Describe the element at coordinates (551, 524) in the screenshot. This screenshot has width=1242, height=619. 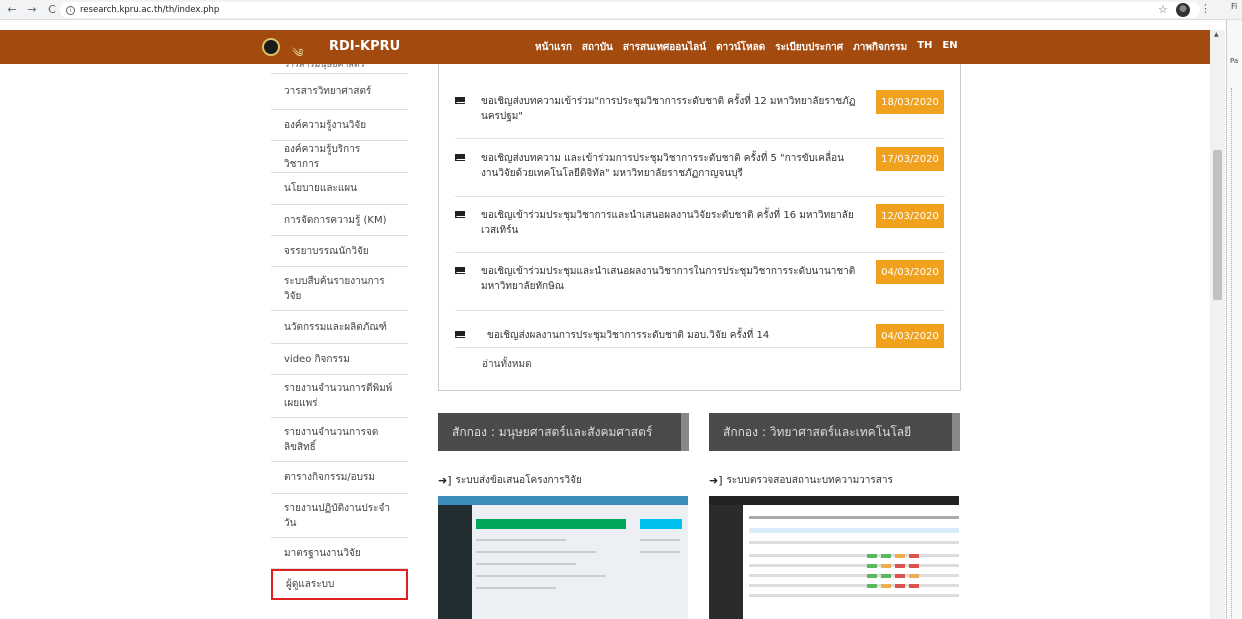
I see `thumb-green-bar` at that location.